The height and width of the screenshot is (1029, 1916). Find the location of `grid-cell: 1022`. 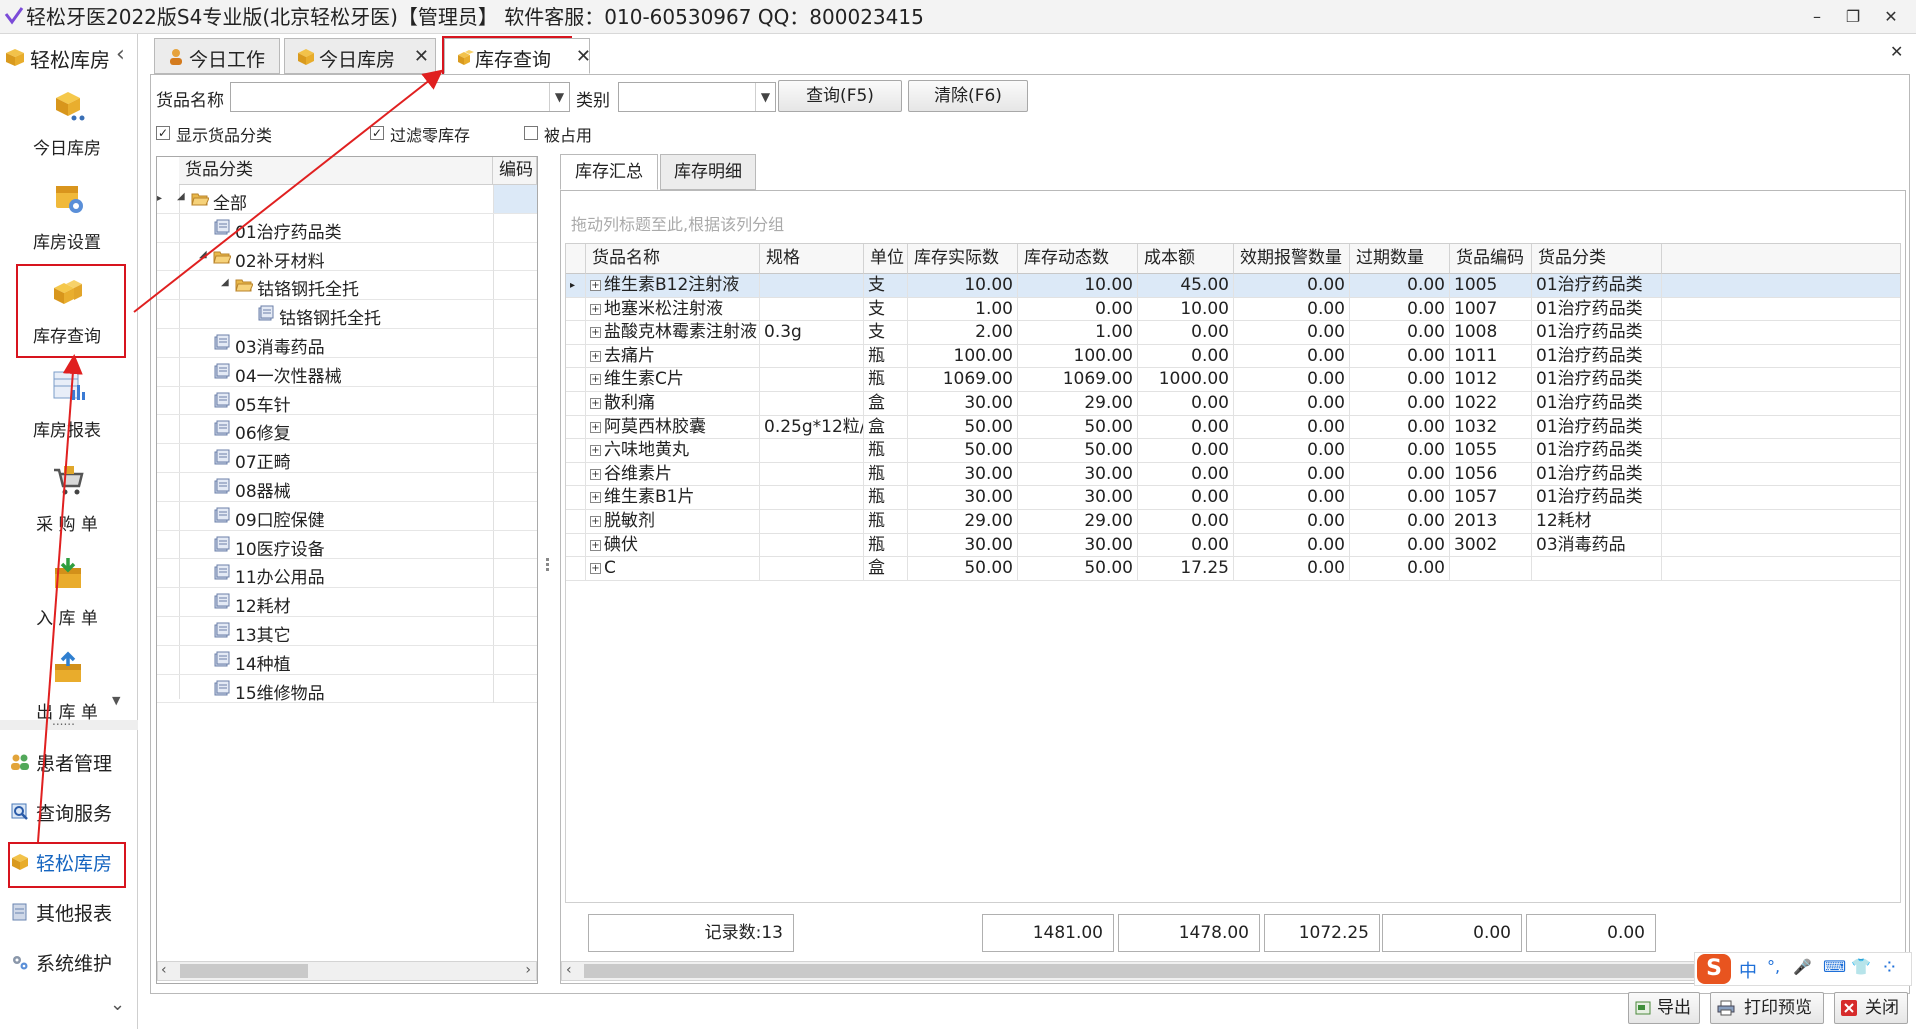

grid-cell: 1022 is located at coordinates (1491, 404).